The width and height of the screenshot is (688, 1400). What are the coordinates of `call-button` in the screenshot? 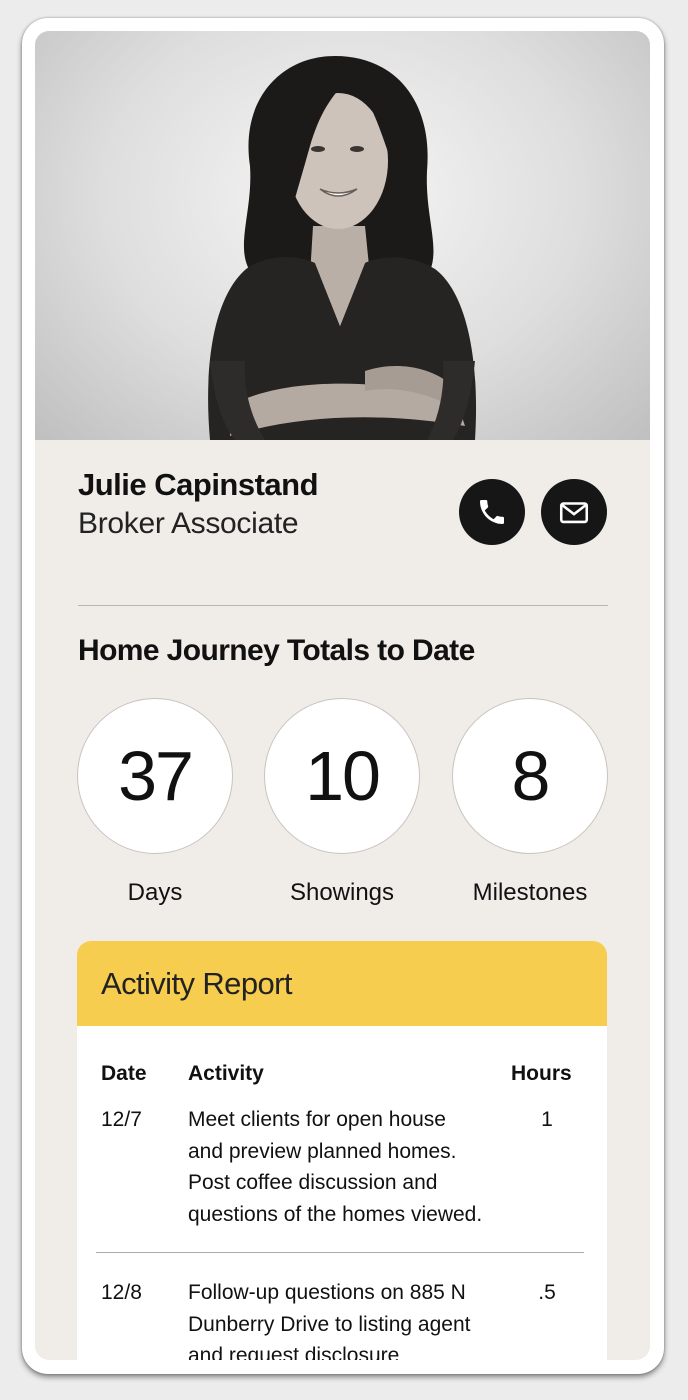 It's located at (492, 512).